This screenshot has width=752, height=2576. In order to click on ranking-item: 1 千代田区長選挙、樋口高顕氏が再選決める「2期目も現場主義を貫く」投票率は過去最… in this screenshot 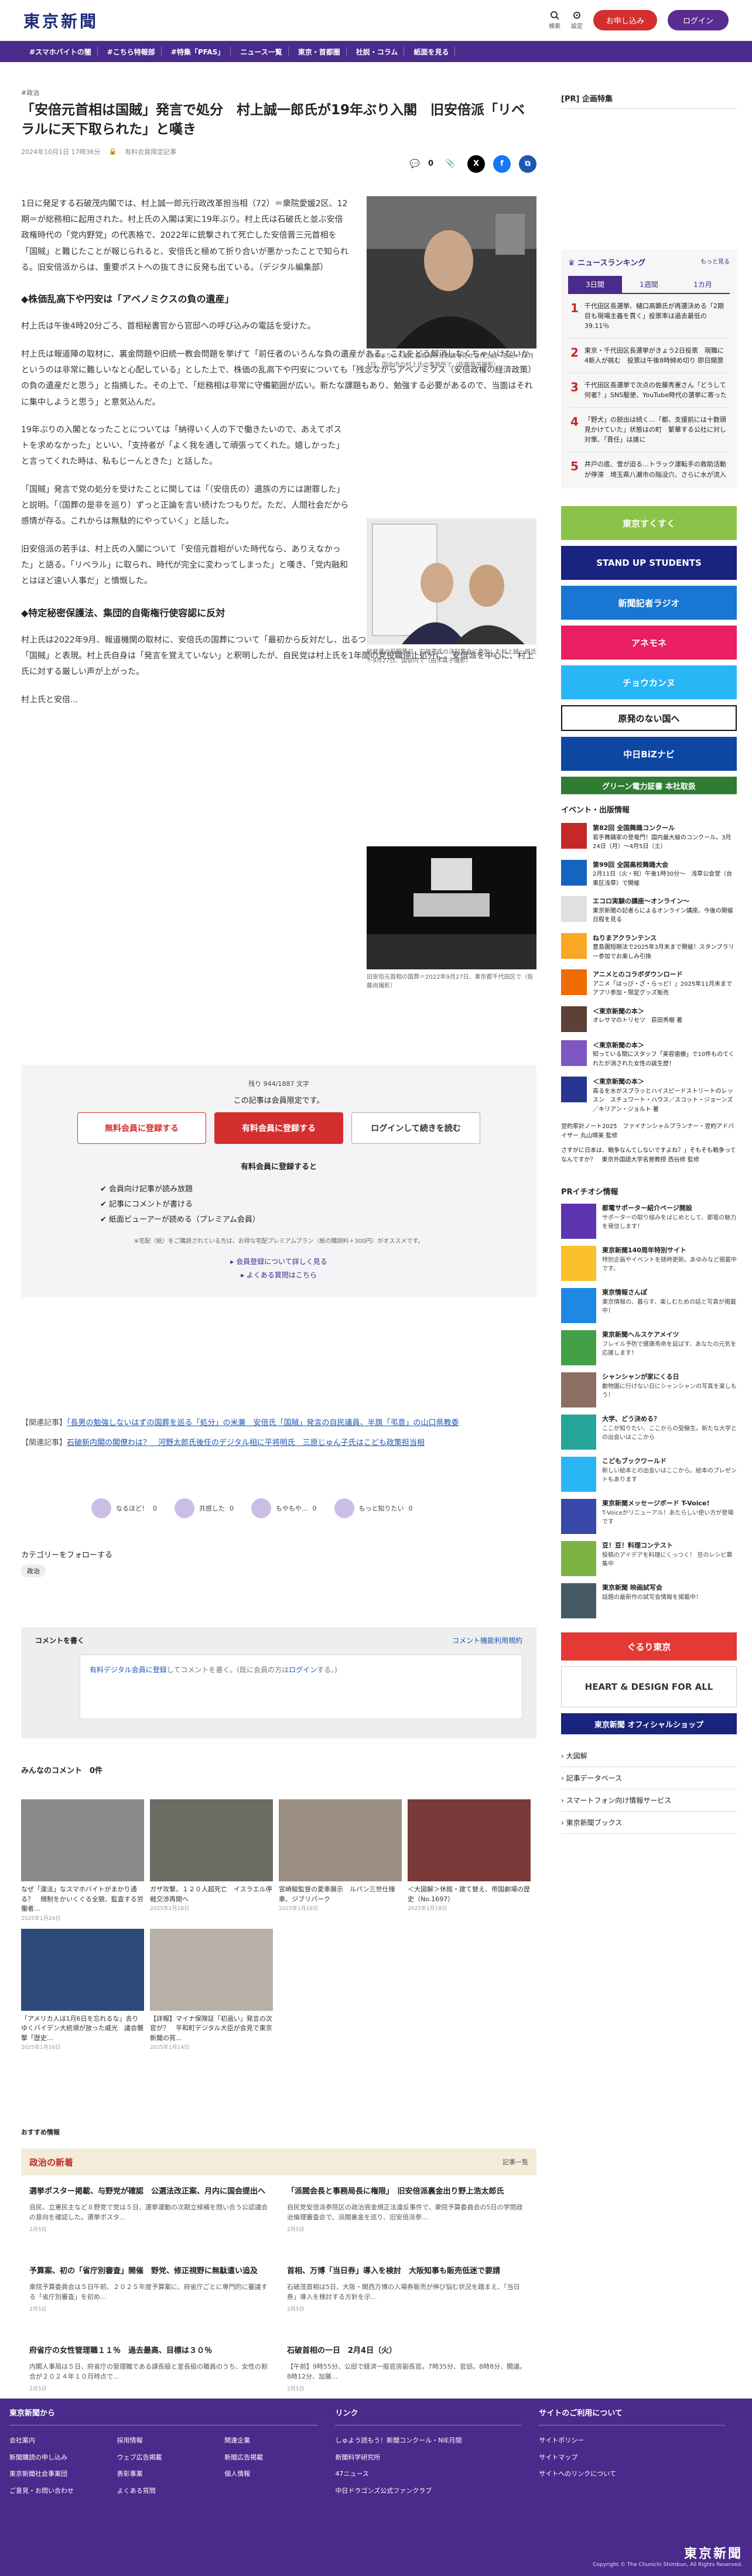, I will do `click(649, 317)`.